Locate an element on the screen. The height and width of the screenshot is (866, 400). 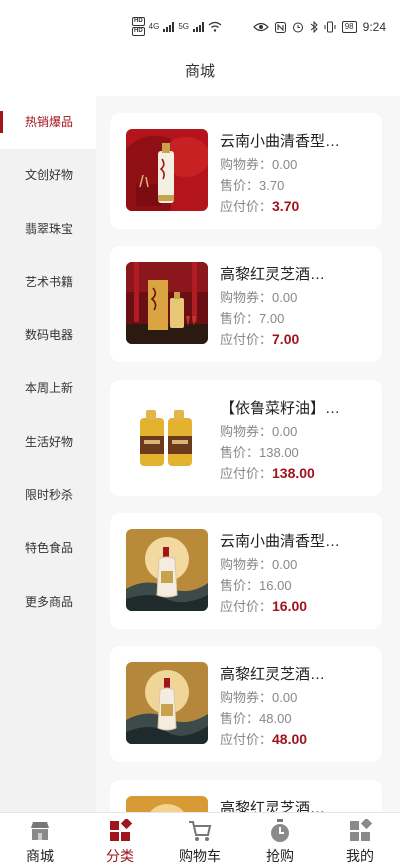
sale-price-row: 售价：48.00 is located at coordinates (256, 717).